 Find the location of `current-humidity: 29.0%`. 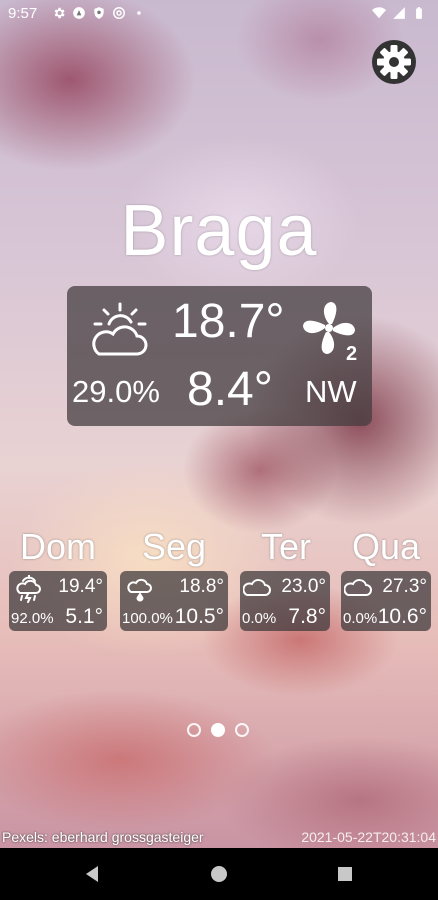

current-humidity: 29.0% is located at coordinates (116, 391).